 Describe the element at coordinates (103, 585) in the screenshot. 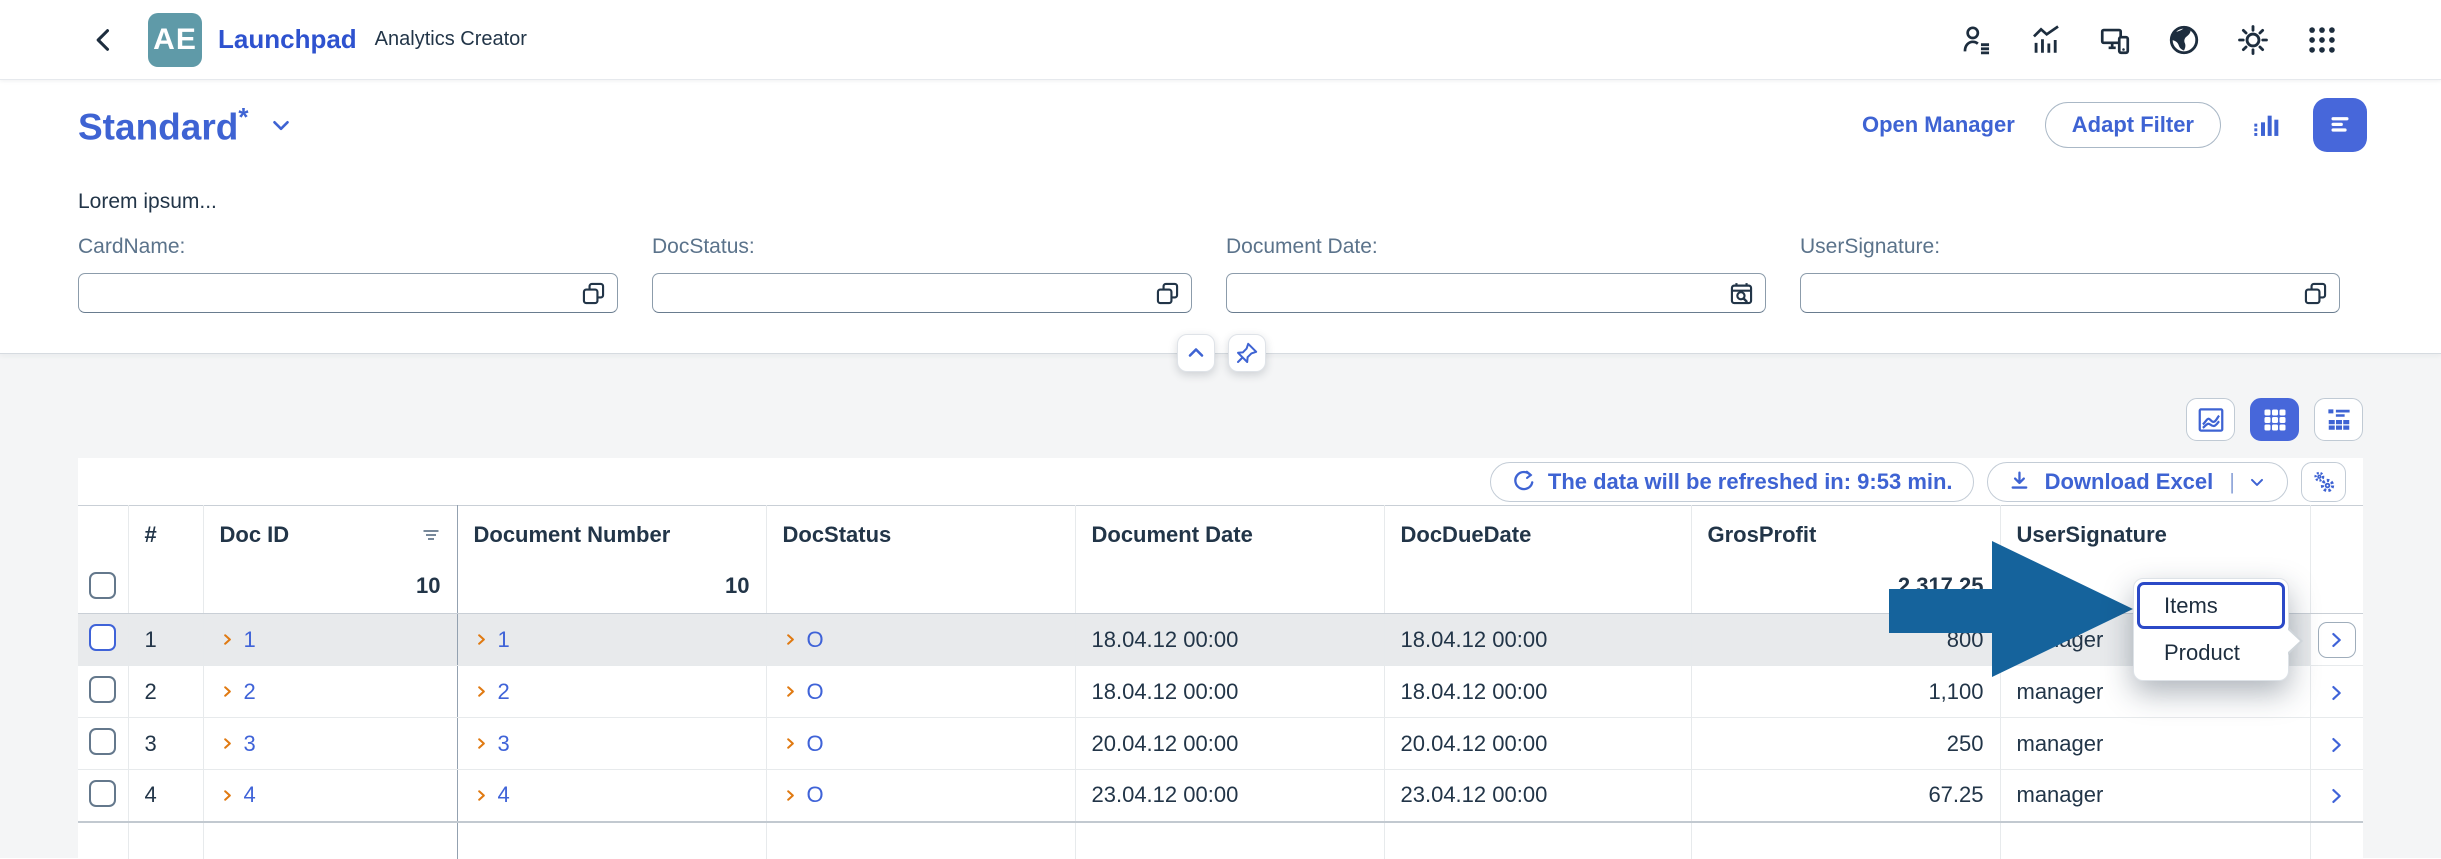

I see `select-all-checkbox` at that location.